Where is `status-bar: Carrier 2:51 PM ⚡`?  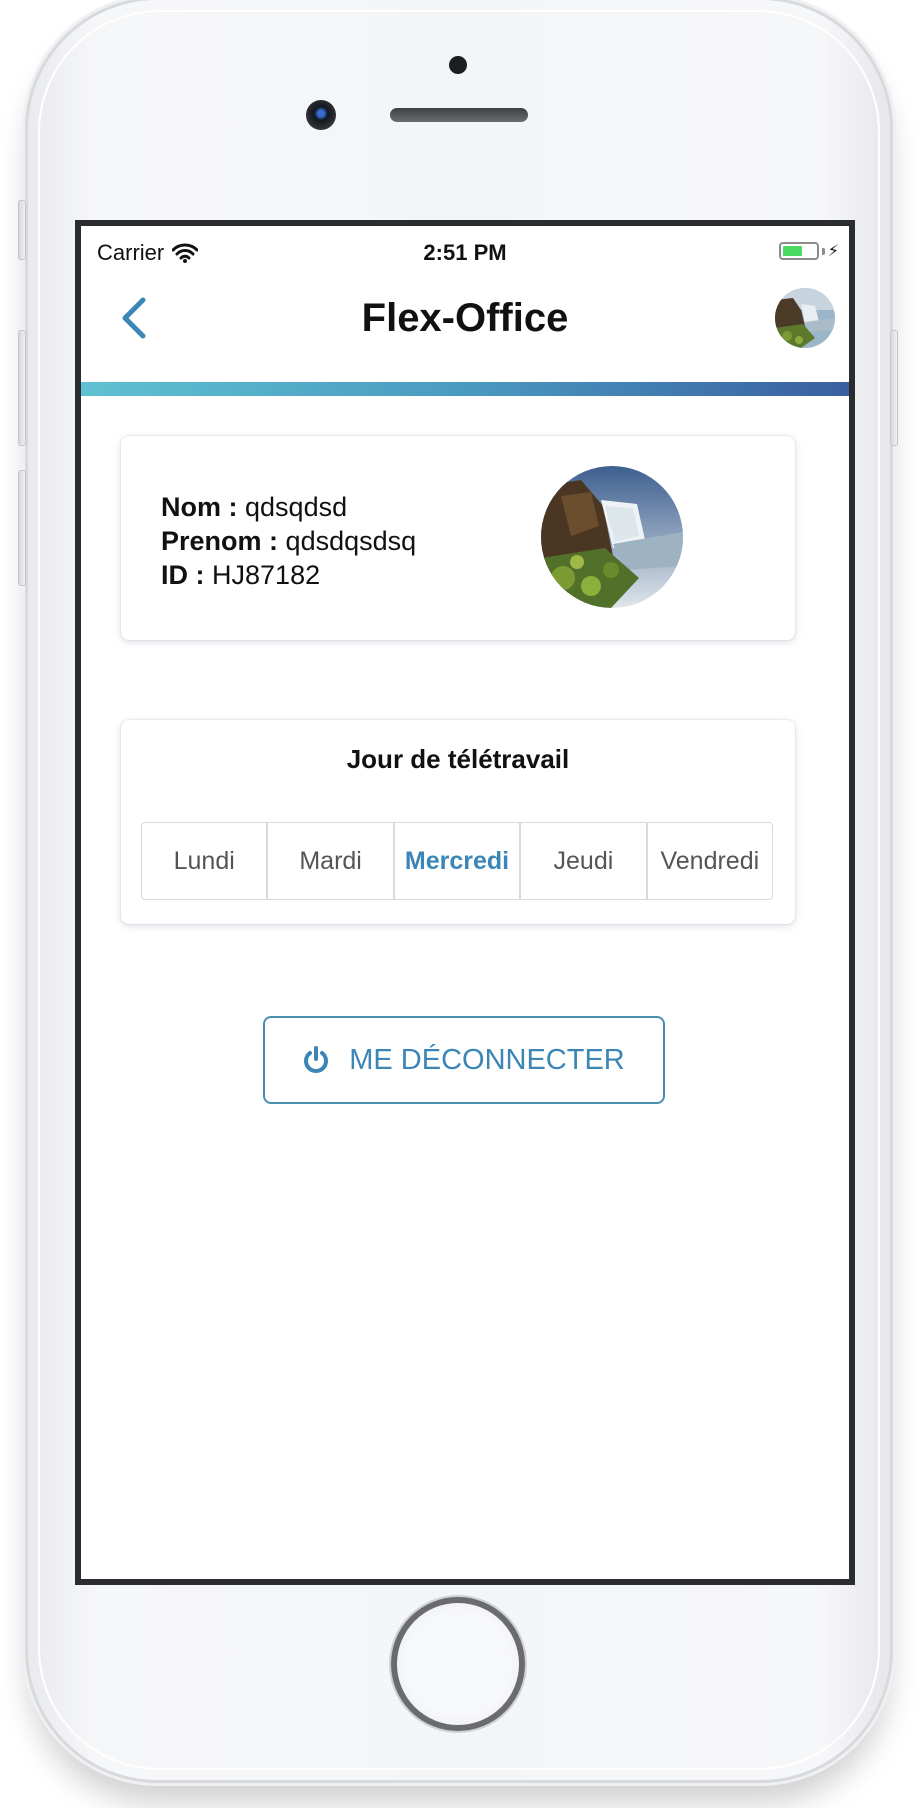
status-bar: Carrier 2:51 PM ⚡ is located at coordinates (465, 246).